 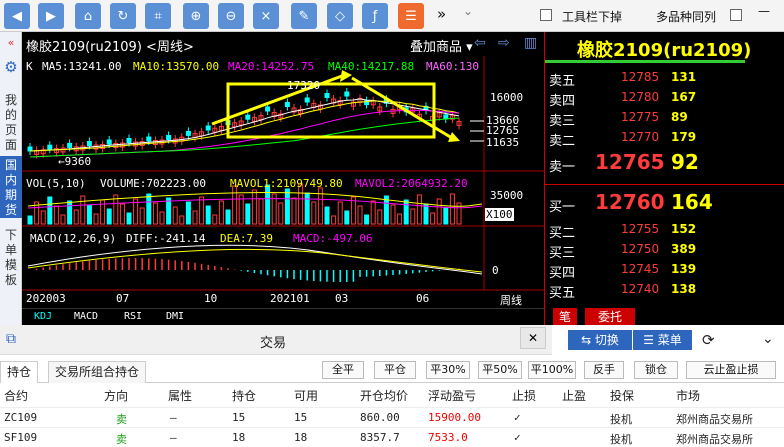 I want to click on gear-icon: ⚙, so click(x=11, y=67).